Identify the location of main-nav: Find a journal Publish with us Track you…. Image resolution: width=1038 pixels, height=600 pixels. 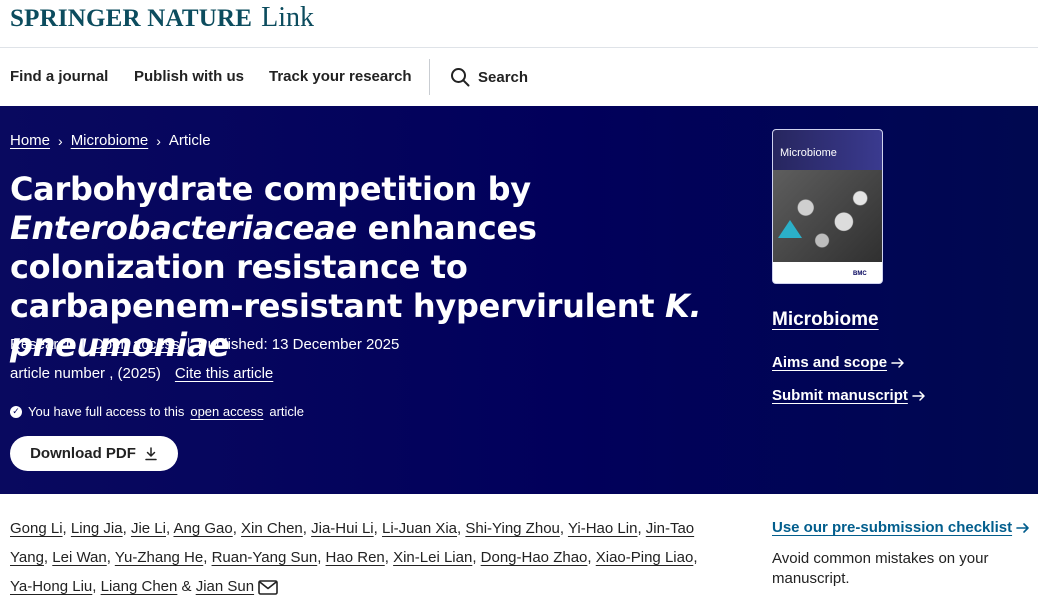
(519, 77).